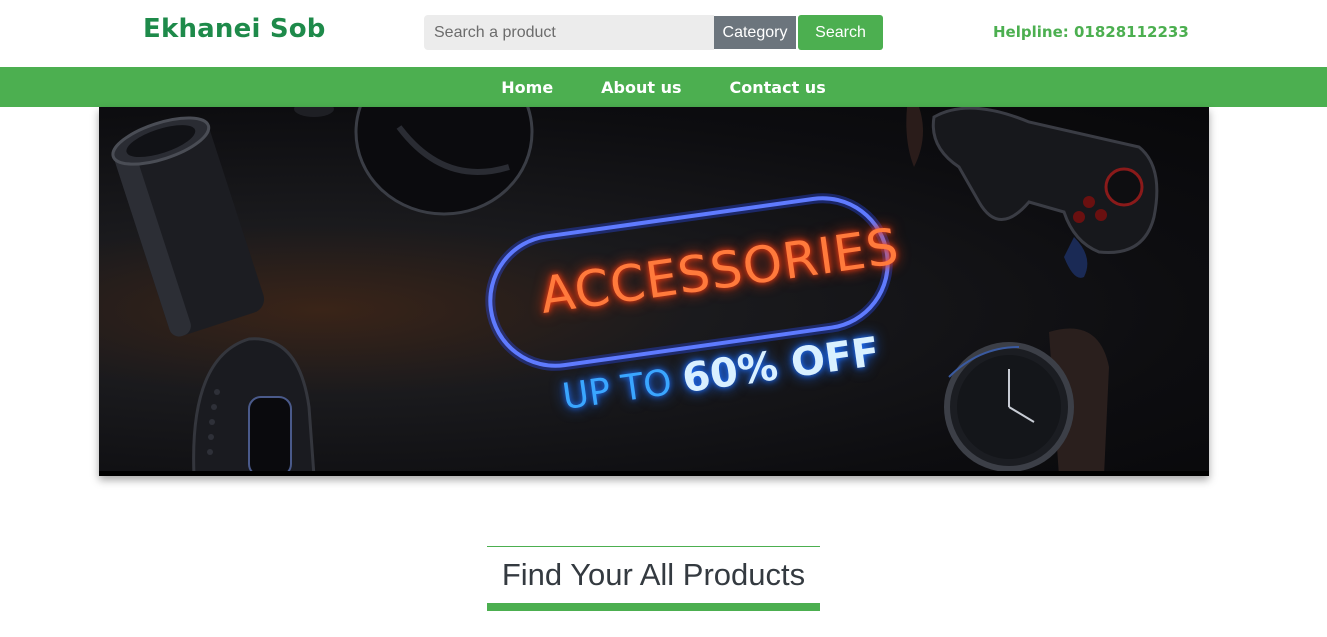 The width and height of the screenshot is (1327, 637). Describe the element at coordinates (755, 32) in the screenshot. I see `category-button: Category` at that location.